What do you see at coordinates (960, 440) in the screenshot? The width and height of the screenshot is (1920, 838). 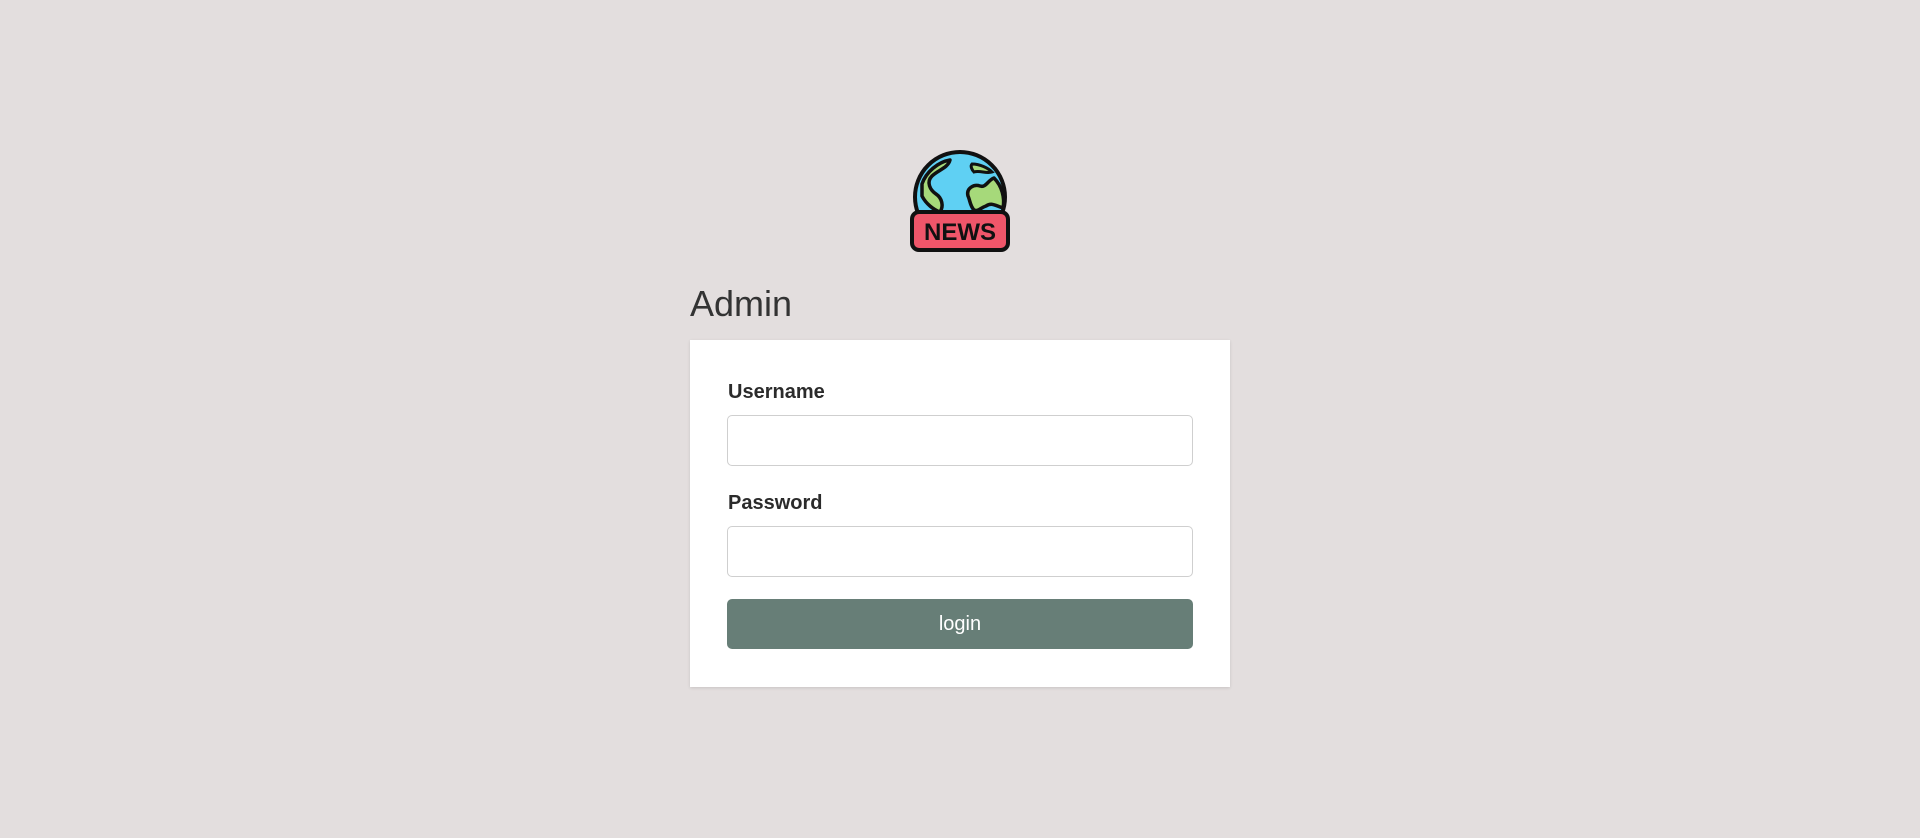 I see `username-input` at bounding box center [960, 440].